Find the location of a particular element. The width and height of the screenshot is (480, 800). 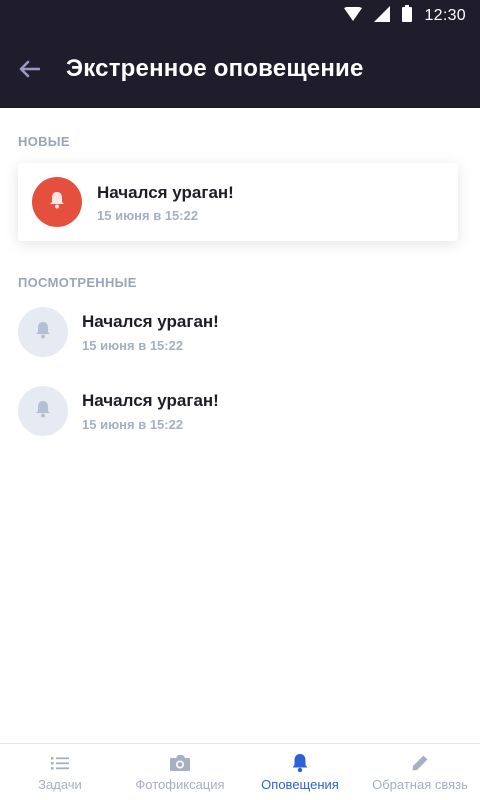

battery-icon is located at coordinates (407, 16).